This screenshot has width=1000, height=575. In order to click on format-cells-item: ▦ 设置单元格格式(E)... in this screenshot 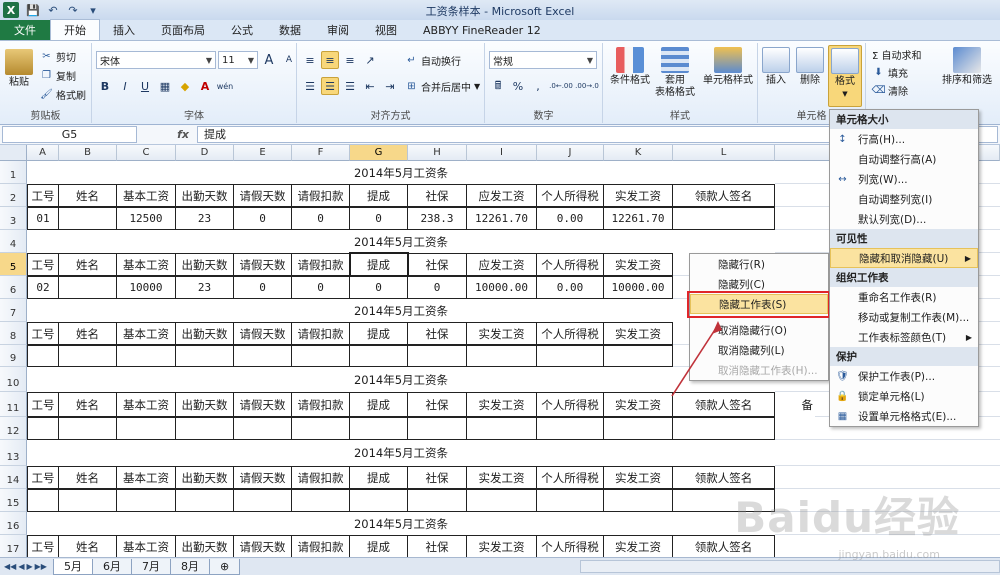, I will do `click(904, 416)`.